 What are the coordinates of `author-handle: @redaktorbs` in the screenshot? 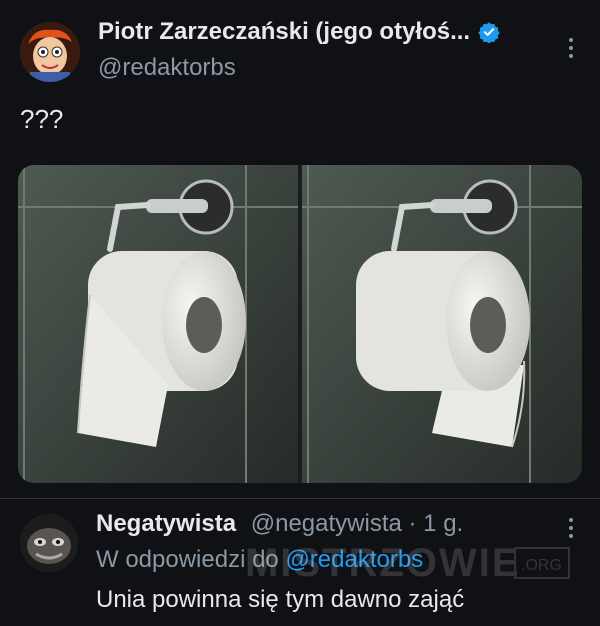 It's located at (167, 68).